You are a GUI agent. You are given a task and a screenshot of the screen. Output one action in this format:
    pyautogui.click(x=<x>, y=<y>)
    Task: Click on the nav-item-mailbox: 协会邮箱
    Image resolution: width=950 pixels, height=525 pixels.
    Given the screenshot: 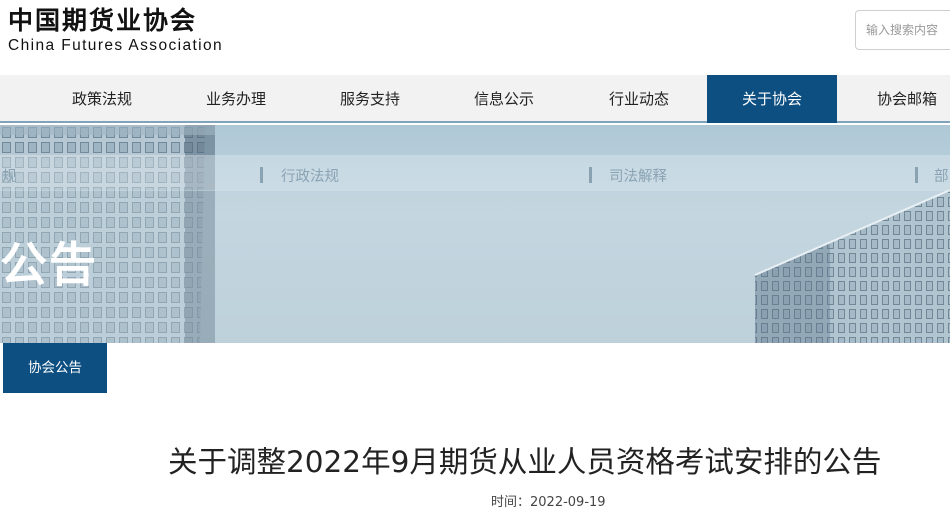 What is the action you would take?
    pyautogui.click(x=893, y=99)
    